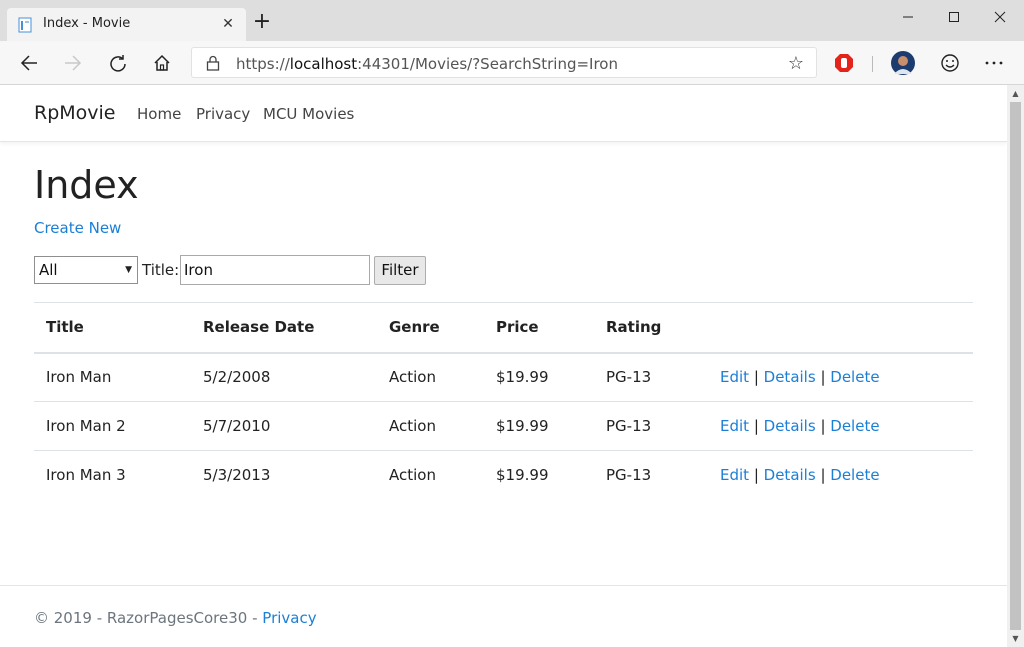 The image size is (1024, 647). I want to click on brand-link: RpMovie, so click(75, 113).